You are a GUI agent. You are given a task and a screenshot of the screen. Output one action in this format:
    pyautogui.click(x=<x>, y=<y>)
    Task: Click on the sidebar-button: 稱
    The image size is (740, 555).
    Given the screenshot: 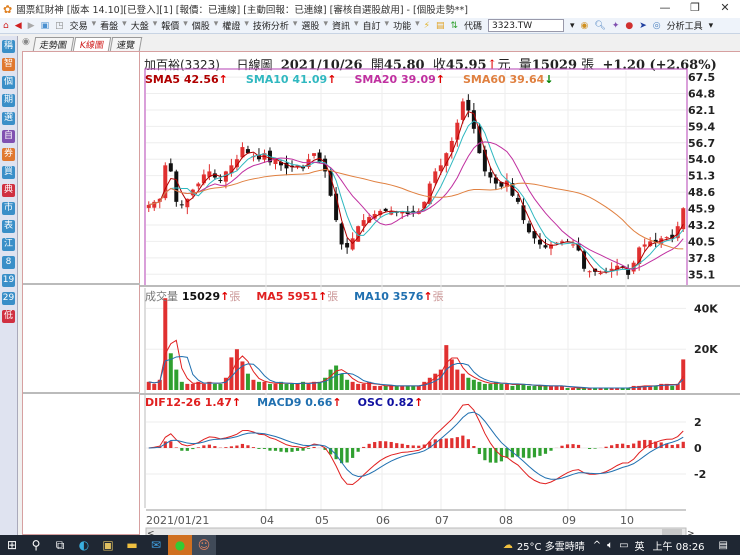 What is the action you would take?
    pyautogui.click(x=8, y=46)
    